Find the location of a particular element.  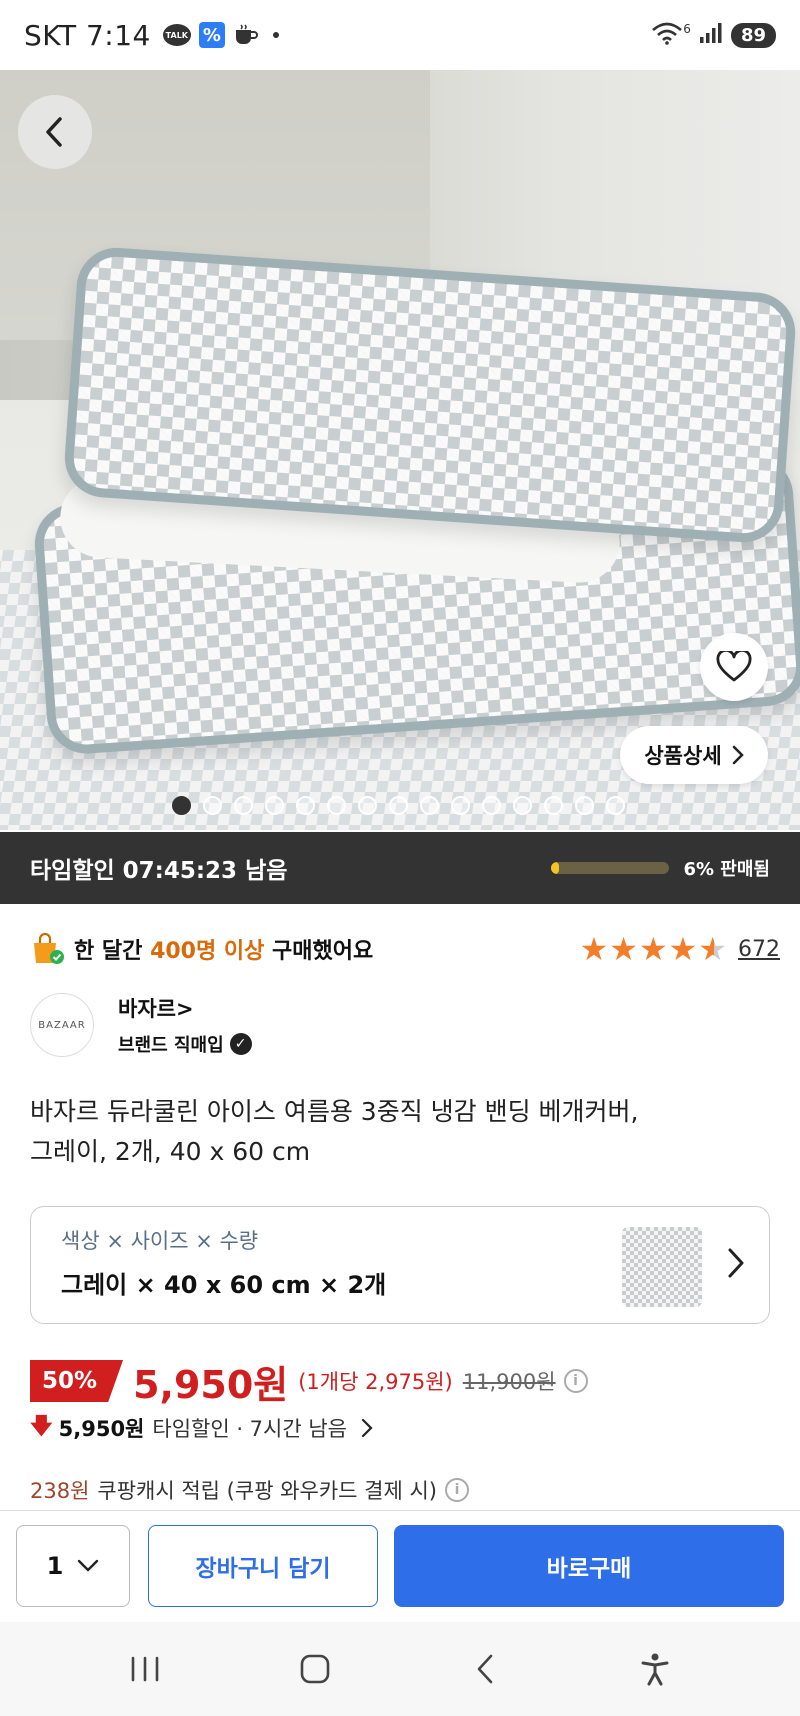

recent-apps-icon is located at coordinates (145, 1669).